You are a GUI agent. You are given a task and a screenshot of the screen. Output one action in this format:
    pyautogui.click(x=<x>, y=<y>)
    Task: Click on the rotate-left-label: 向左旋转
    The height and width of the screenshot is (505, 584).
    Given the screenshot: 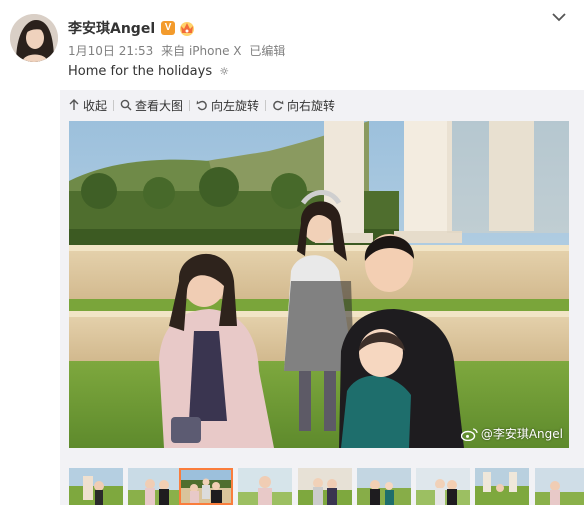 What is the action you would take?
    pyautogui.click(x=235, y=105)
    